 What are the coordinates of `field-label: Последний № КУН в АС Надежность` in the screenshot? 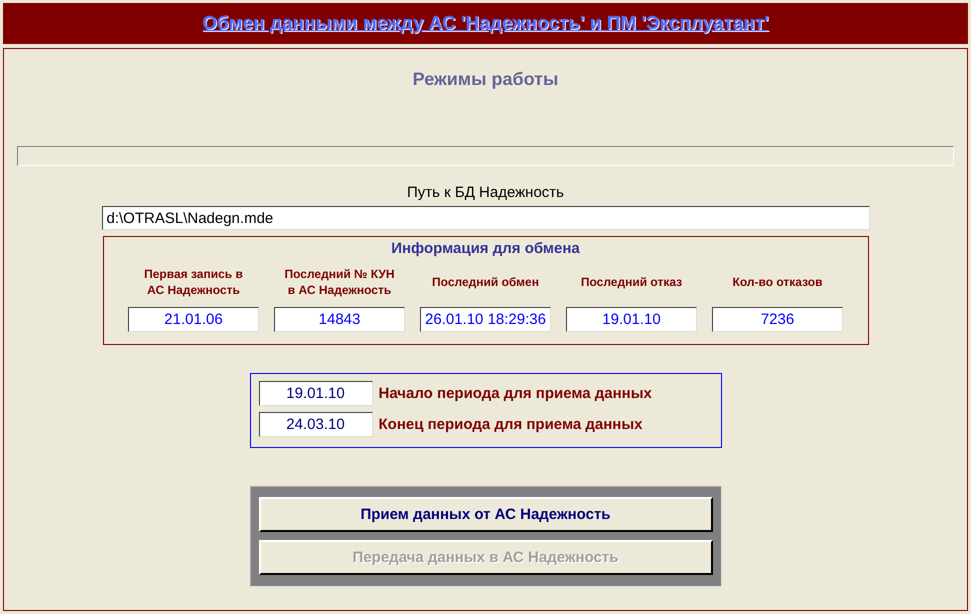 It's located at (339, 282).